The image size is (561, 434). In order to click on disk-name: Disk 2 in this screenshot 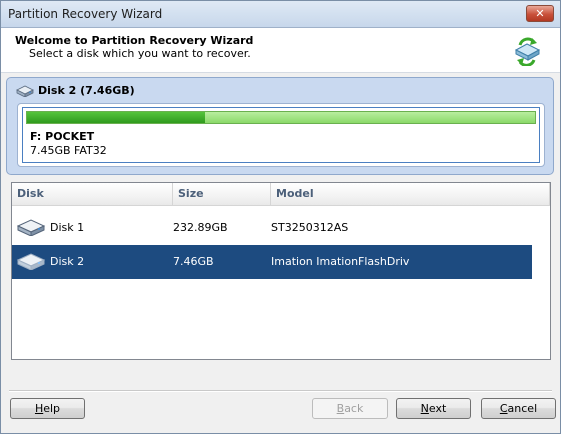, I will do `click(67, 261)`.